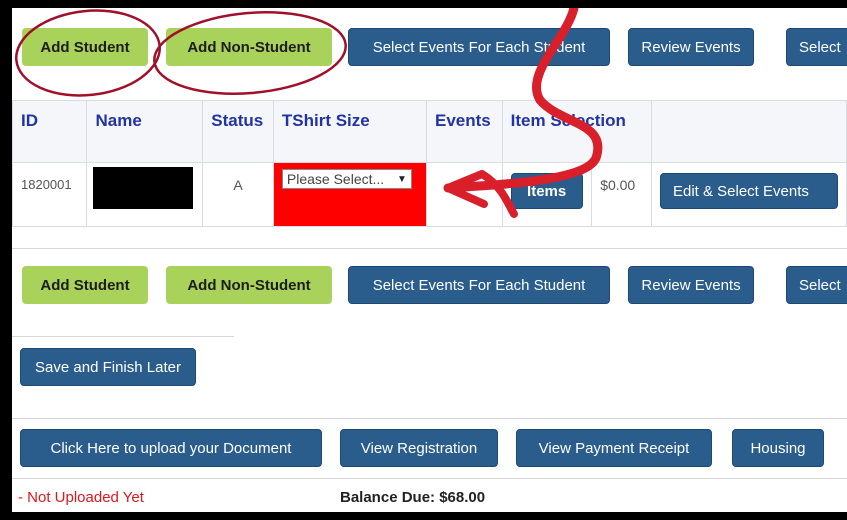  I want to click on chevron-down-icon: ▼, so click(401, 179).